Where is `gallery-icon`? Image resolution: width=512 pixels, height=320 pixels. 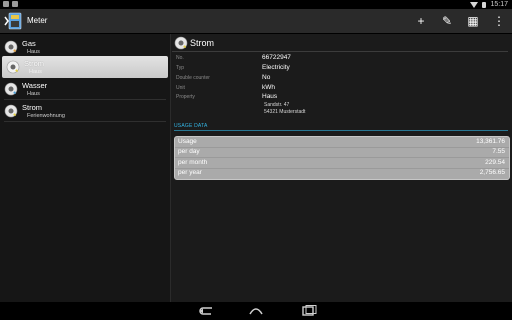 gallery-icon is located at coordinates (15, 4).